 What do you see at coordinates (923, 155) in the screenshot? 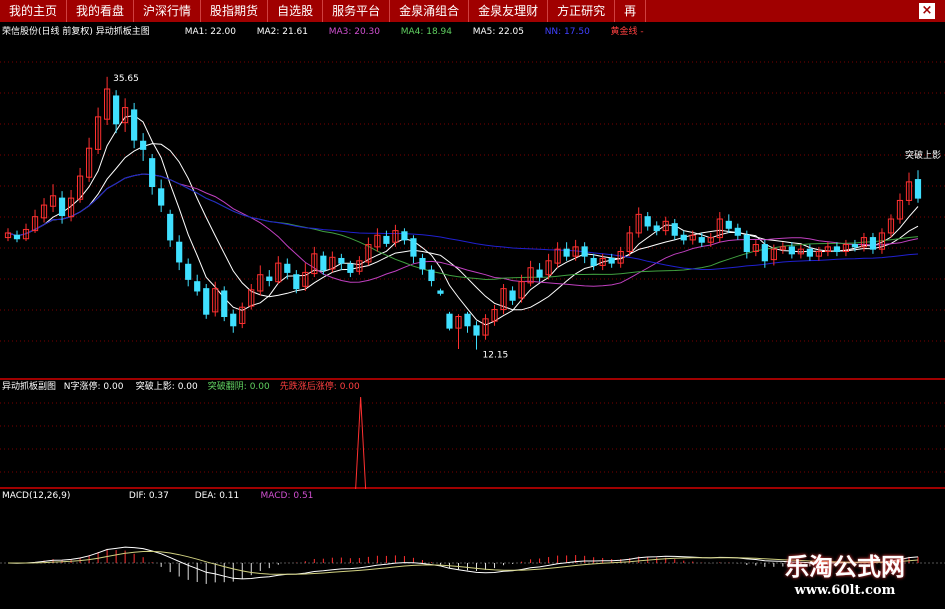
I see `breakout-label: 突破上影` at bounding box center [923, 155].